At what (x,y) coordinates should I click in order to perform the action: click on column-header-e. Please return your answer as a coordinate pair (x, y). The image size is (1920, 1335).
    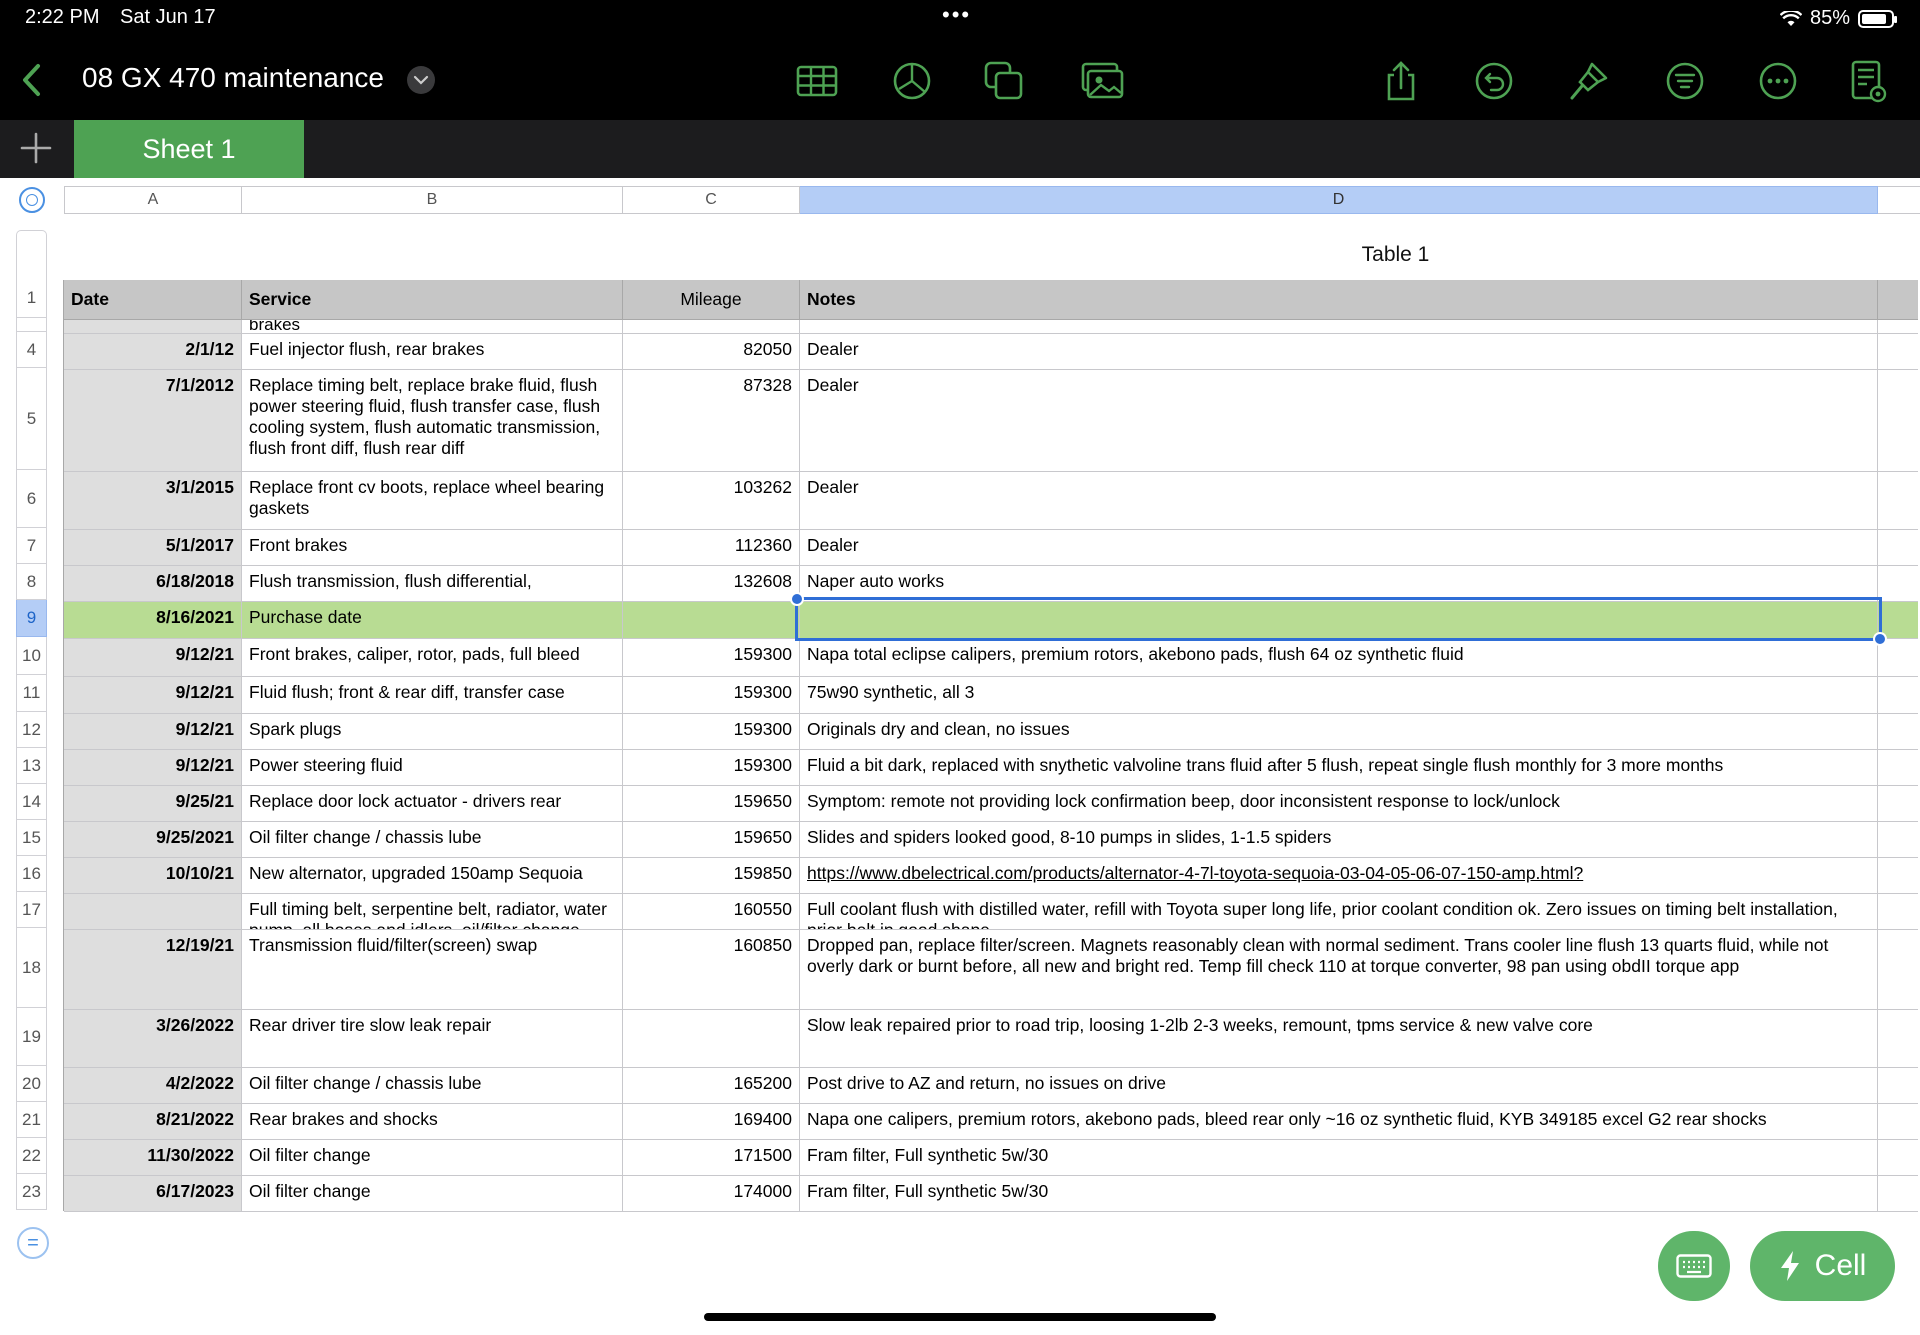
    Looking at the image, I should click on (1899, 200).